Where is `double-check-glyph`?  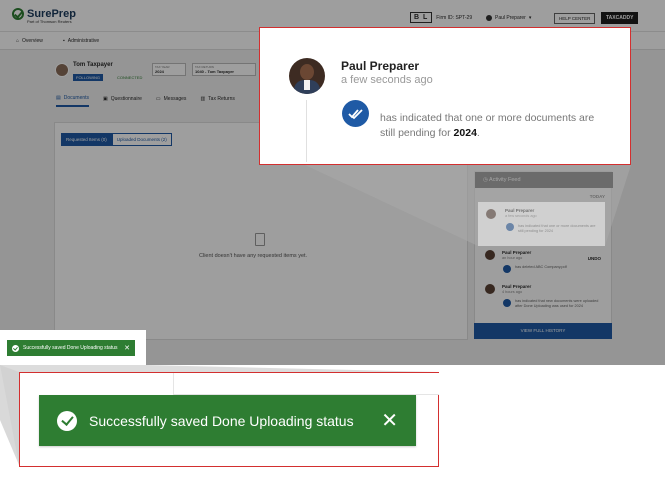
double-check-glyph is located at coordinates (355, 114).